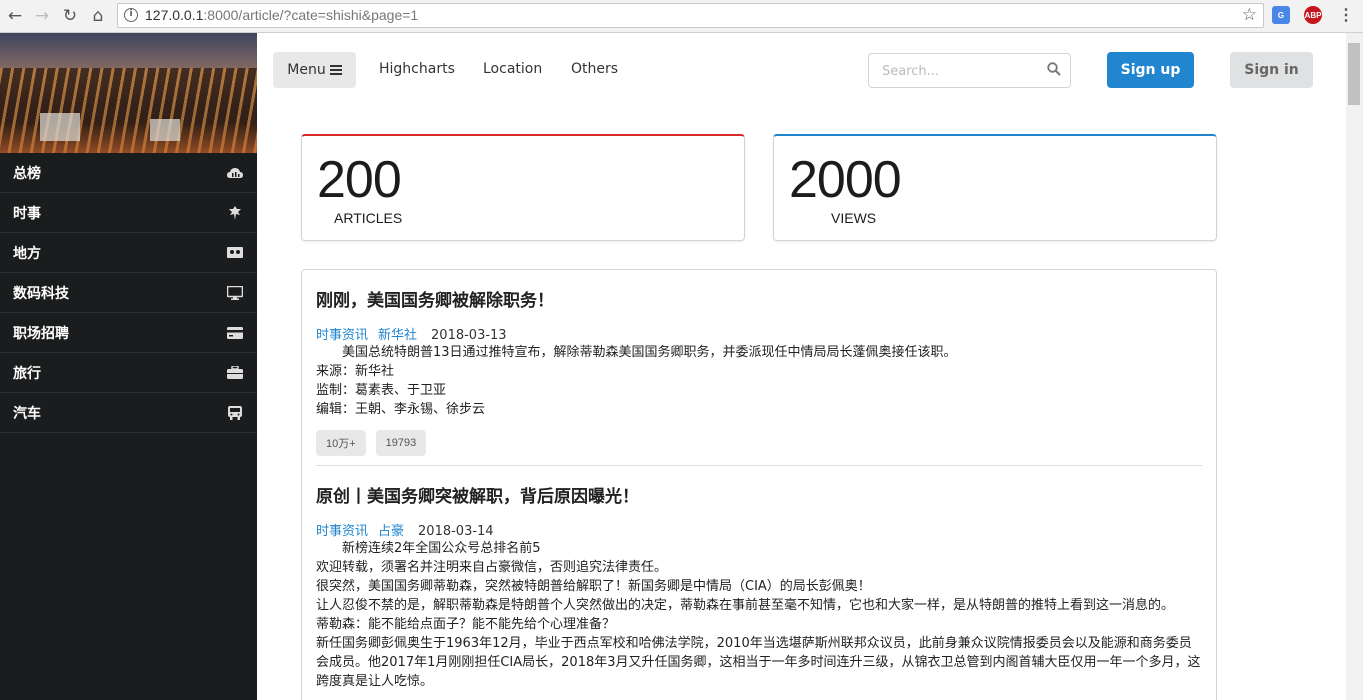 The width and height of the screenshot is (1363, 700). What do you see at coordinates (456, 531) in the screenshot?
I see `article-date: 2018-03-14` at bounding box center [456, 531].